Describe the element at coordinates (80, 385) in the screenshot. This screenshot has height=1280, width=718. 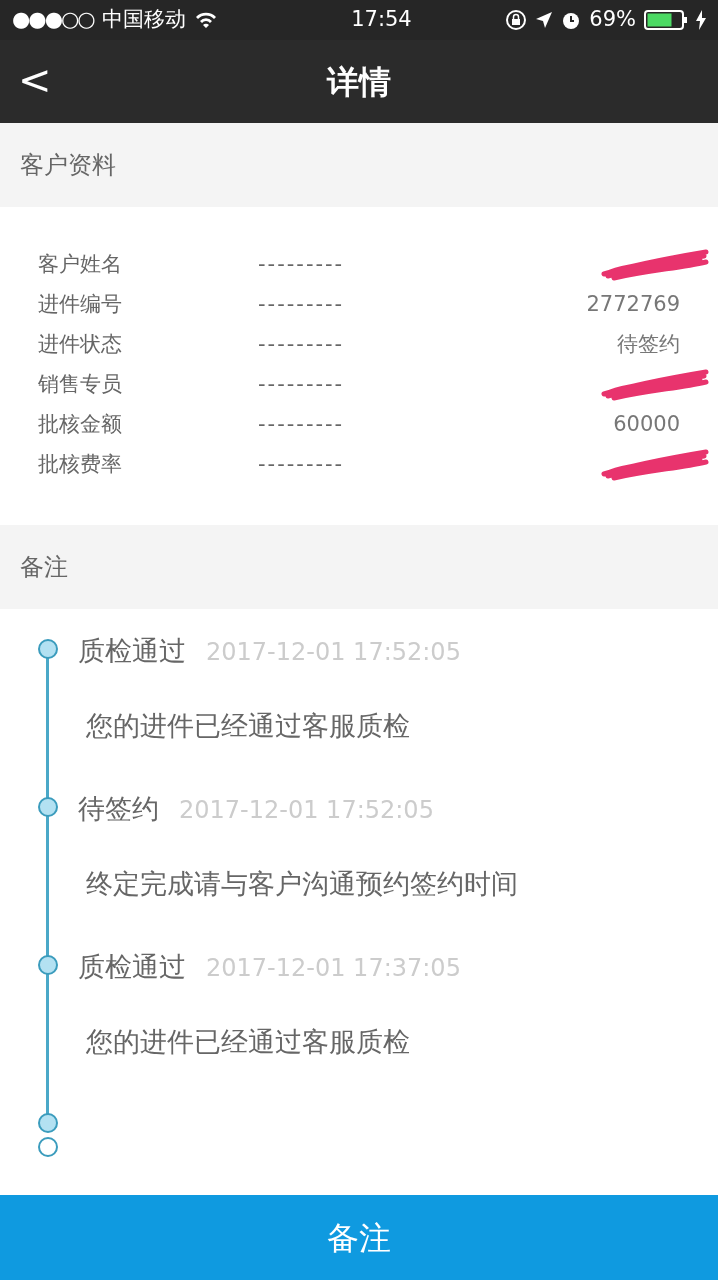
I see `field-label: 销售专员` at that location.